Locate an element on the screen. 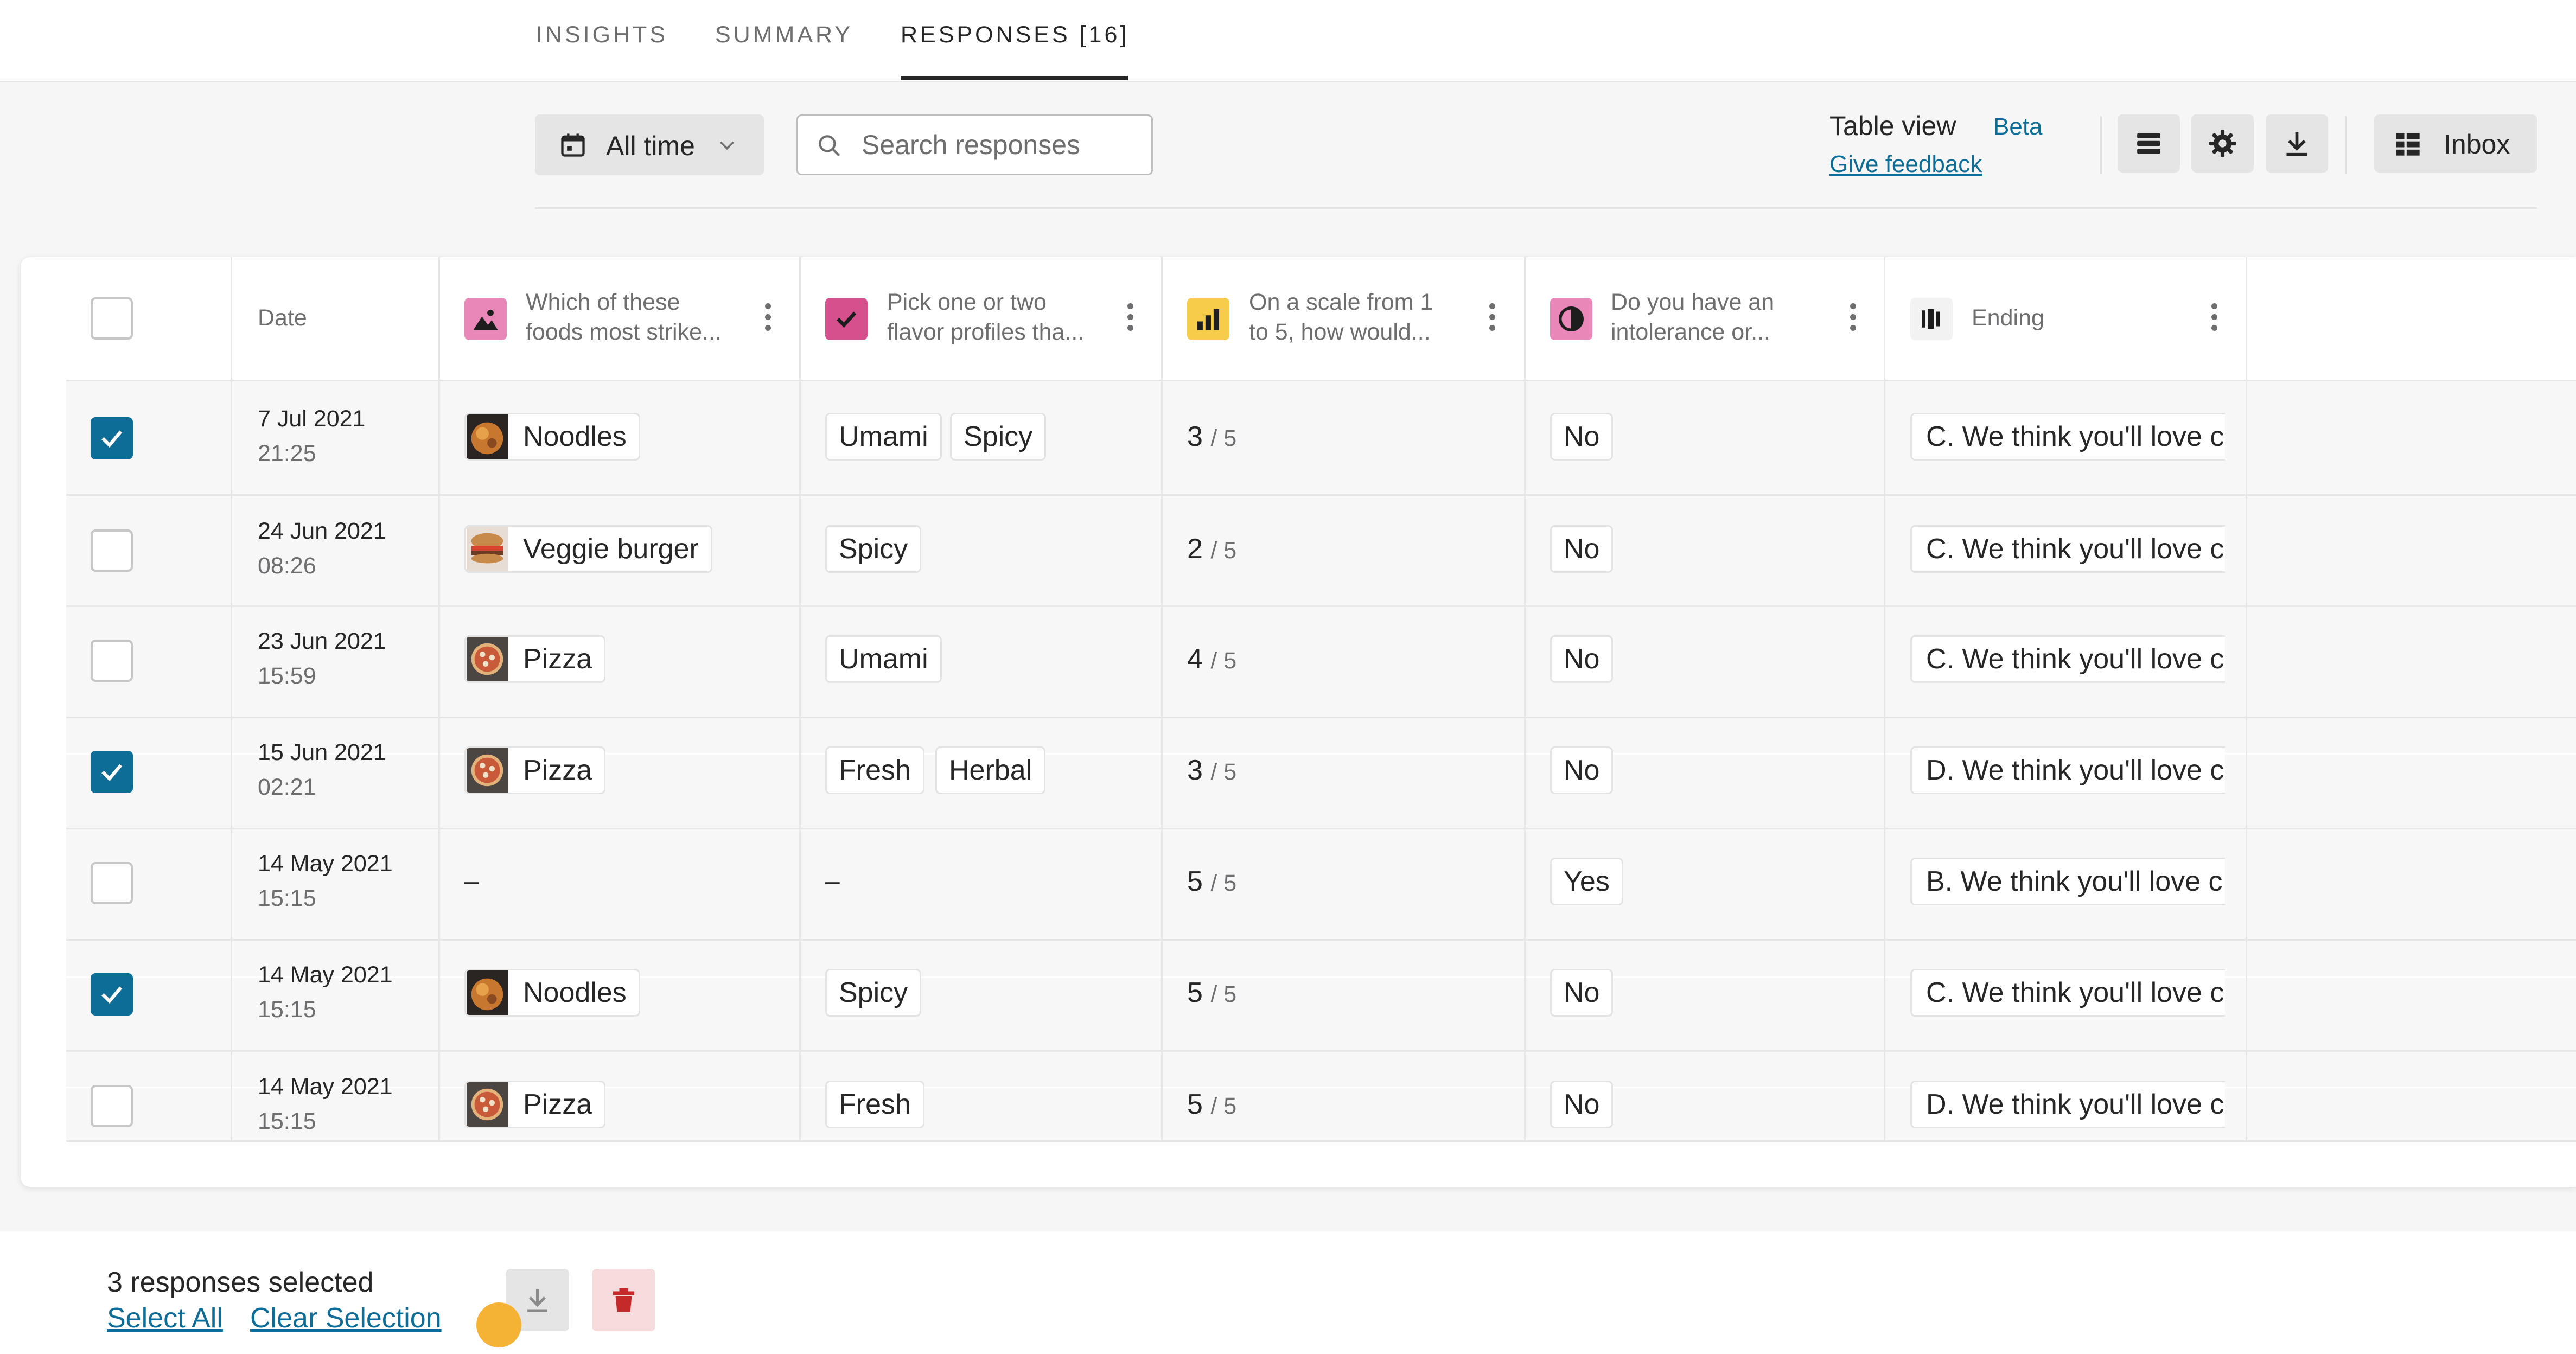 The image size is (2576, 1354). top-tab-bar: INSIGHTS SUMMARY RESPONSES [16] is located at coordinates (1288, 41).